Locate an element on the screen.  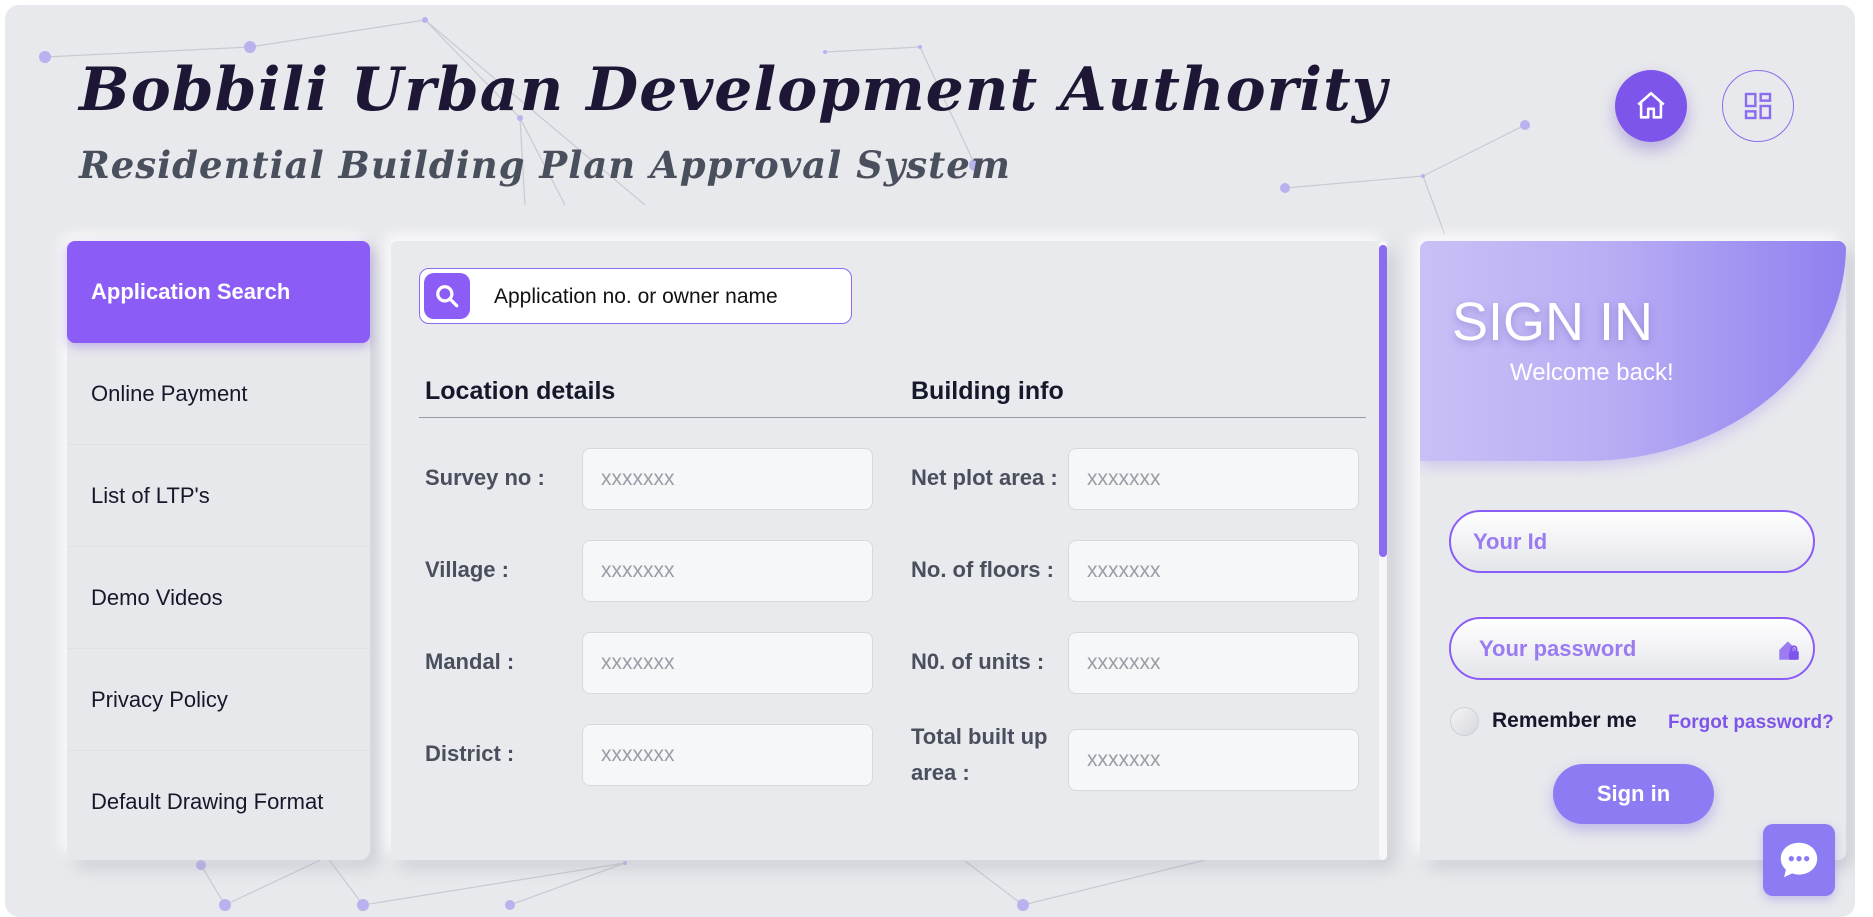
sidebar-item-privacy-policy: Privacy Policy is located at coordinates (218, 700).